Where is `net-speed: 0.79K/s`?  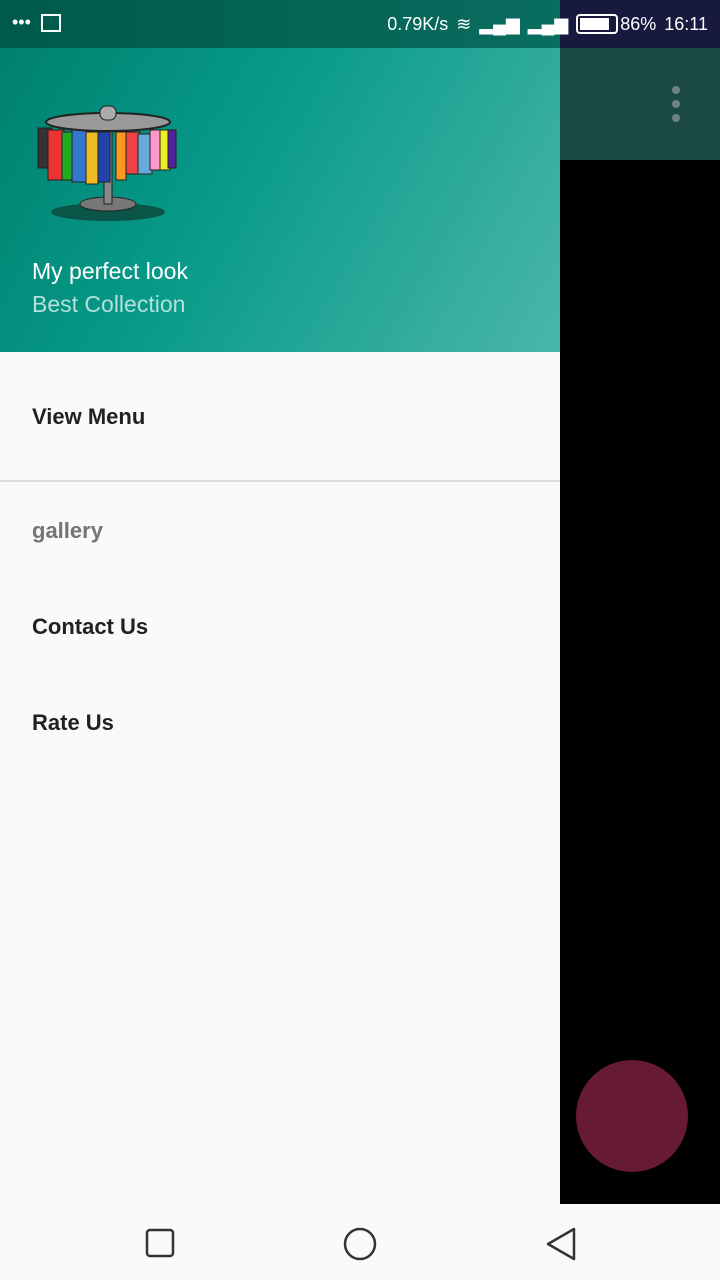
net-speed: 0.79K/s is located at coordinates (418, 23).